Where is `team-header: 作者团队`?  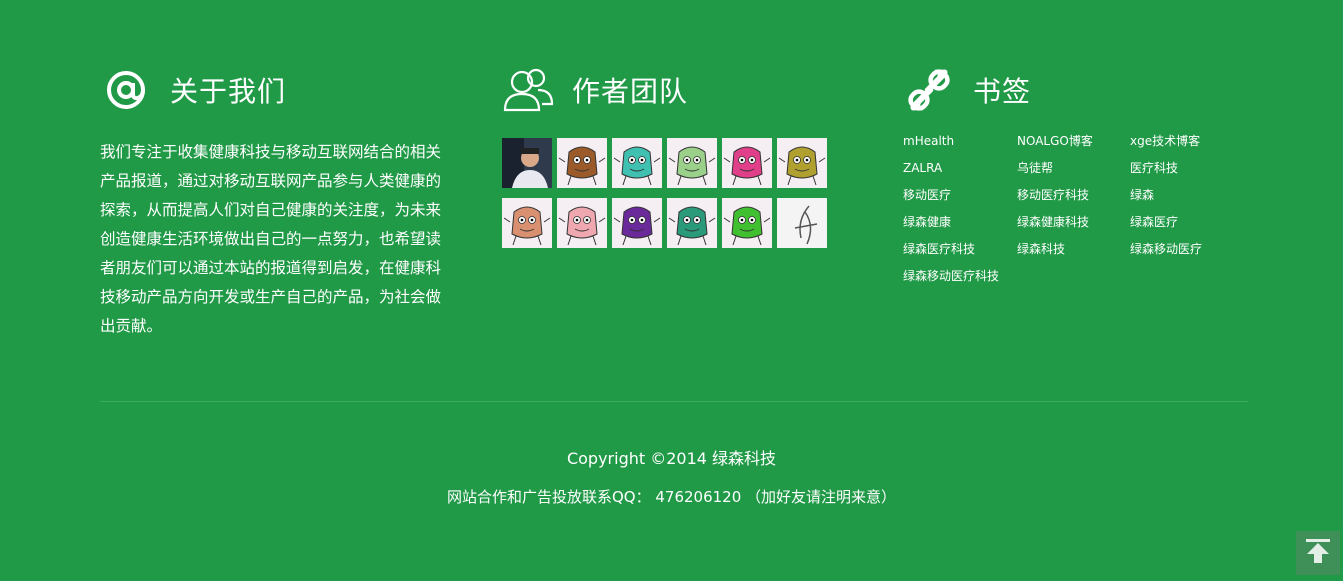
team-header: 作者团队 is located at coordinates (672, 90).